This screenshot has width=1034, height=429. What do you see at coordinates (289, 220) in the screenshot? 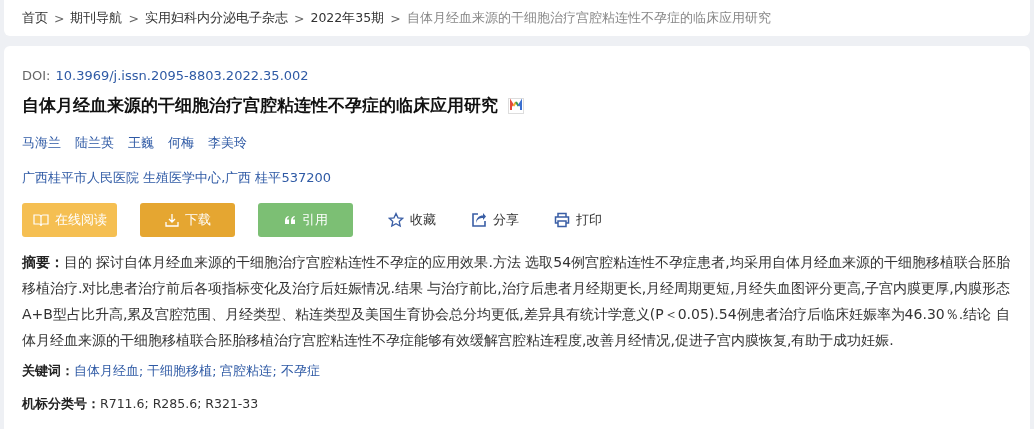
I see `quote-icon` at bounding box center [289, 220].